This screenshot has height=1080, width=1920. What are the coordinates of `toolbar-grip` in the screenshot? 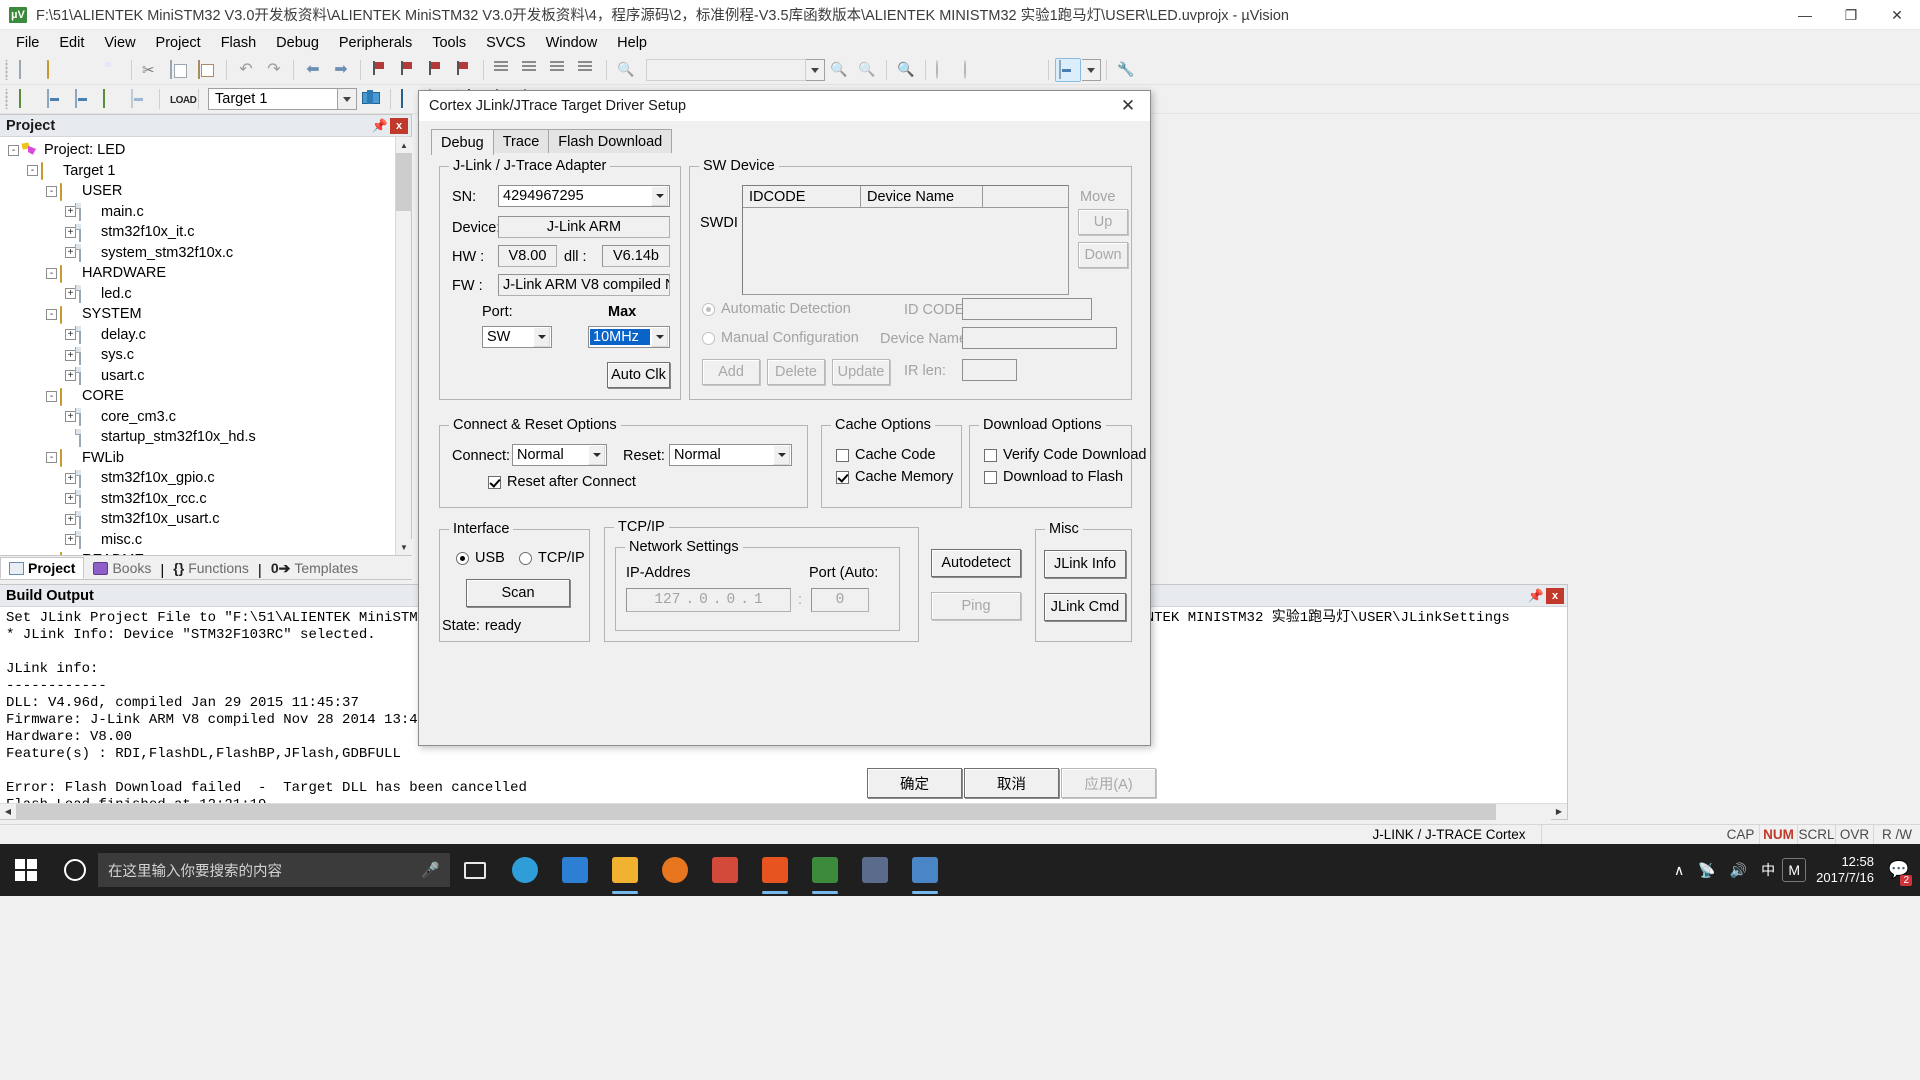 It's located at (7, 99).